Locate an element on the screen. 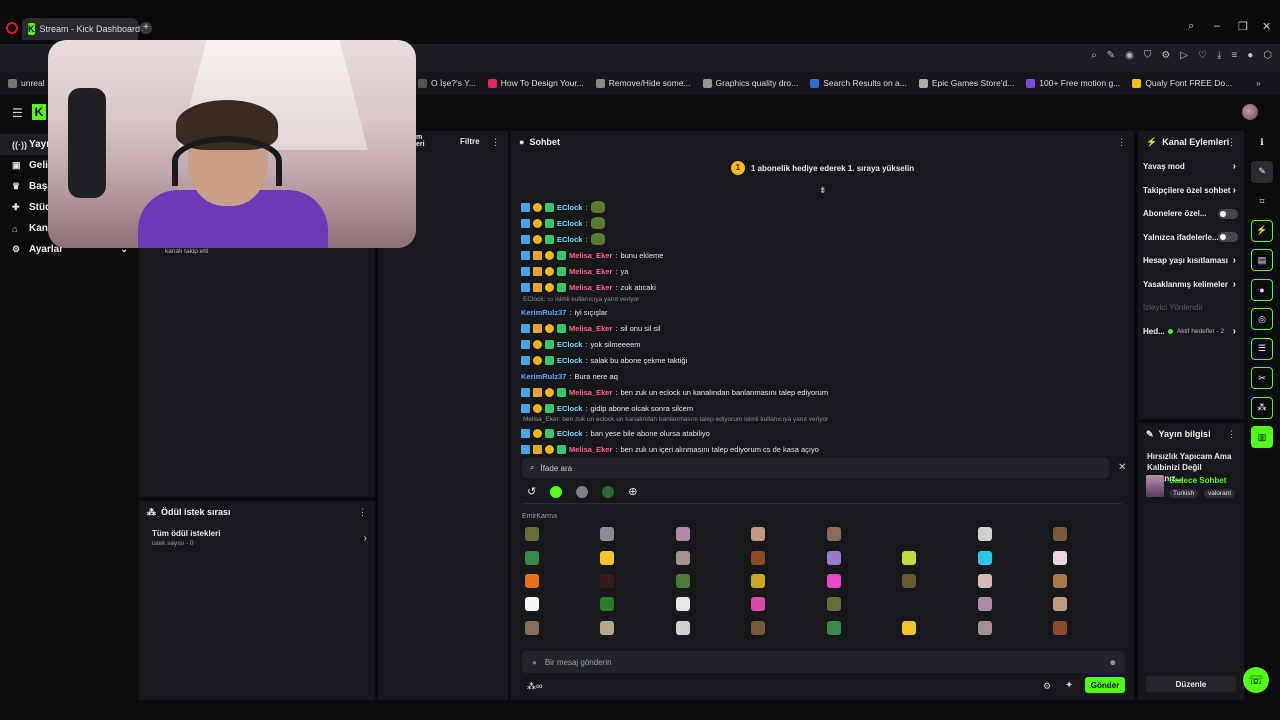 This screenshot has height=720, width=1280. shield-icon: ⛉ is located at coordinates (1148, 55).